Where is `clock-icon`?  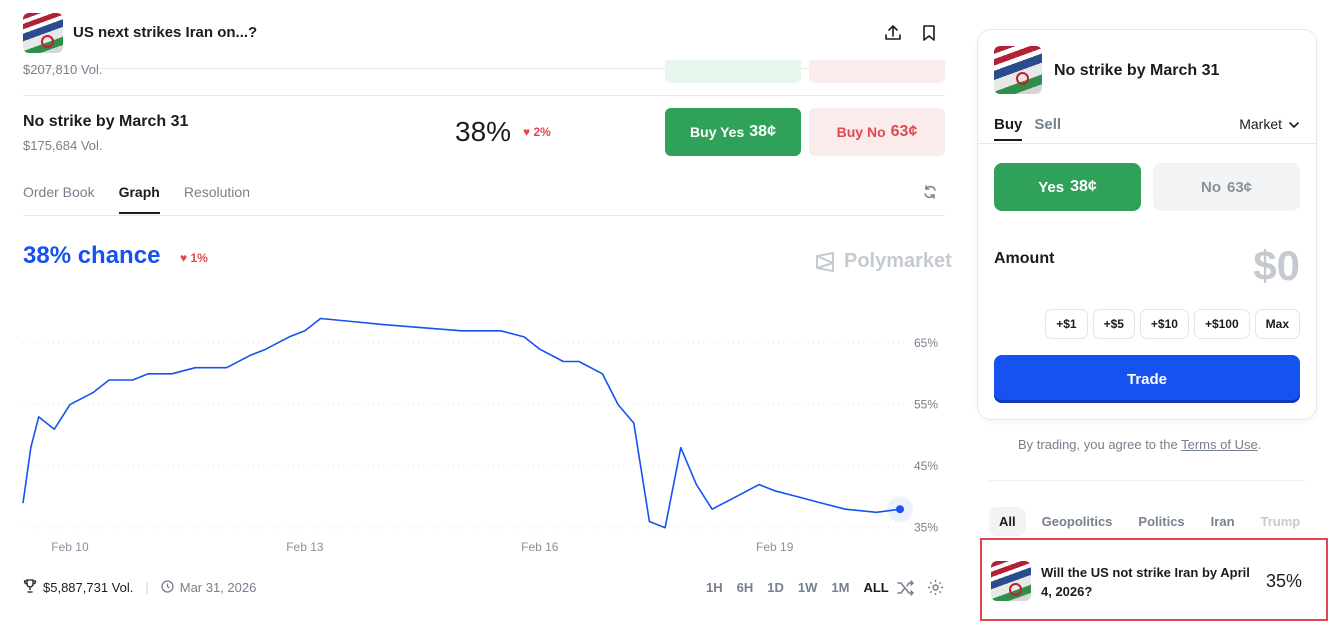
clock-icon is located at coordinates (167, 587).